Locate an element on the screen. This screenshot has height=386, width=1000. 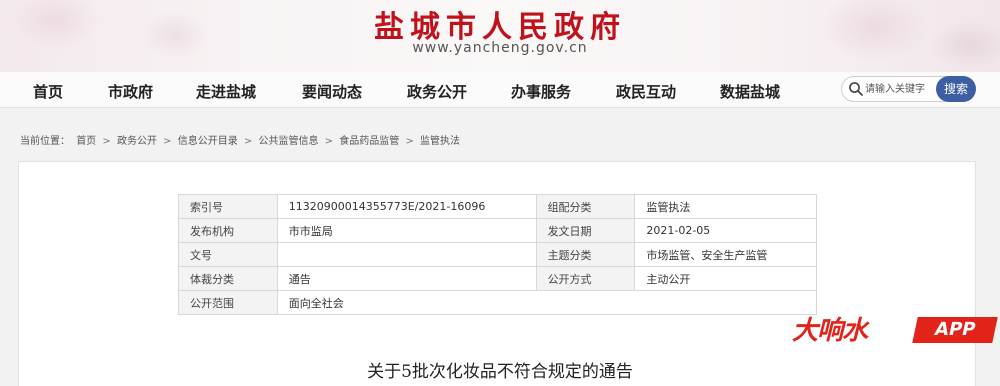
meta-value: 11320900014355773E/2021-16096 is located at coordinates (406, 206).